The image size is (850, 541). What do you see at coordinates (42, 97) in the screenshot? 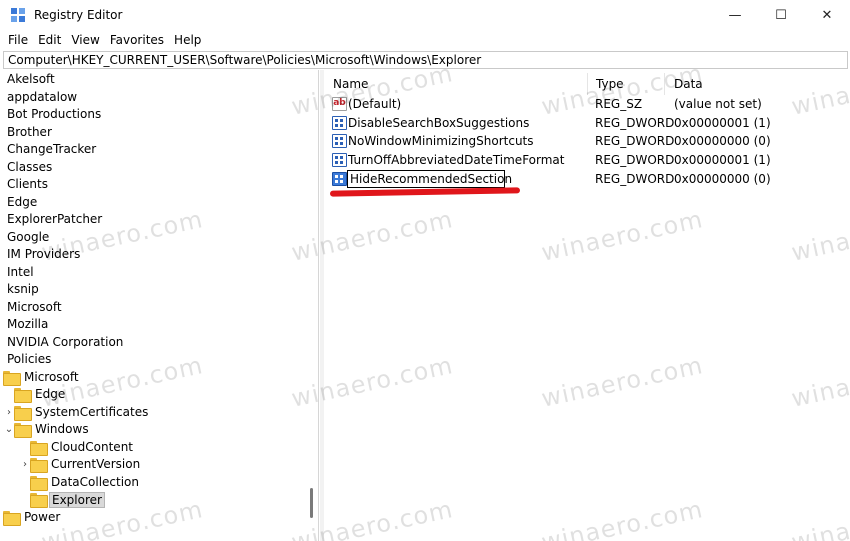
I see `tree-item: appdatalow` at bounding box center [42, 97].